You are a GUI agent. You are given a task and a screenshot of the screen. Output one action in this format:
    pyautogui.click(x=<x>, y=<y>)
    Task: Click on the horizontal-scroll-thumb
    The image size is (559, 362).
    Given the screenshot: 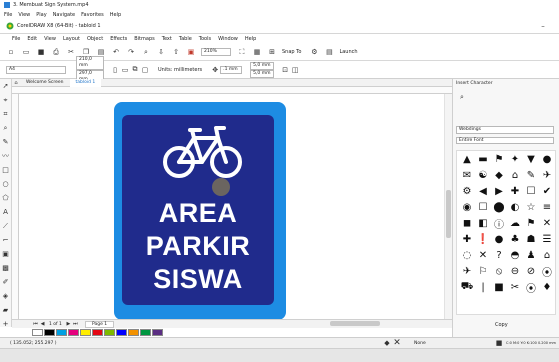 What is the action you would take?
    pyautogui.click(x=355, y=323)
    